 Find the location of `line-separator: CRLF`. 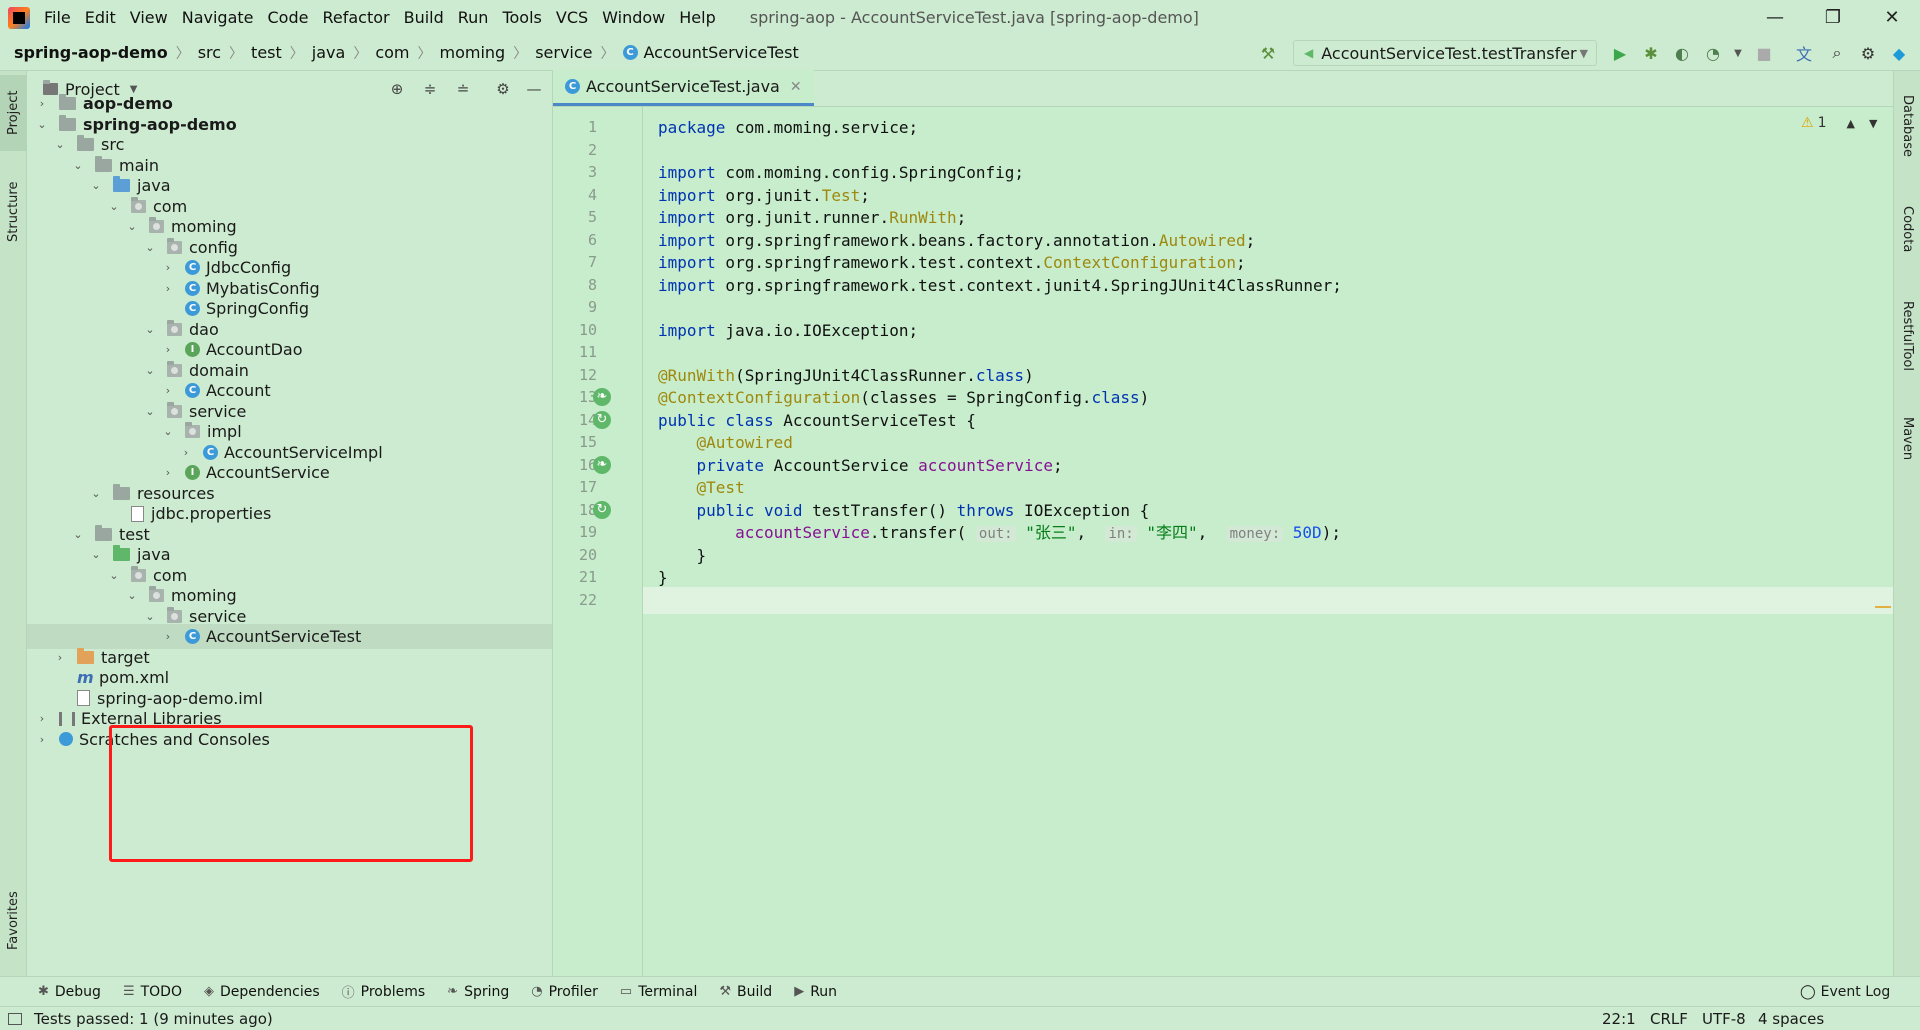

line-separator: CRLF is located at coordinates (1669, 1019).